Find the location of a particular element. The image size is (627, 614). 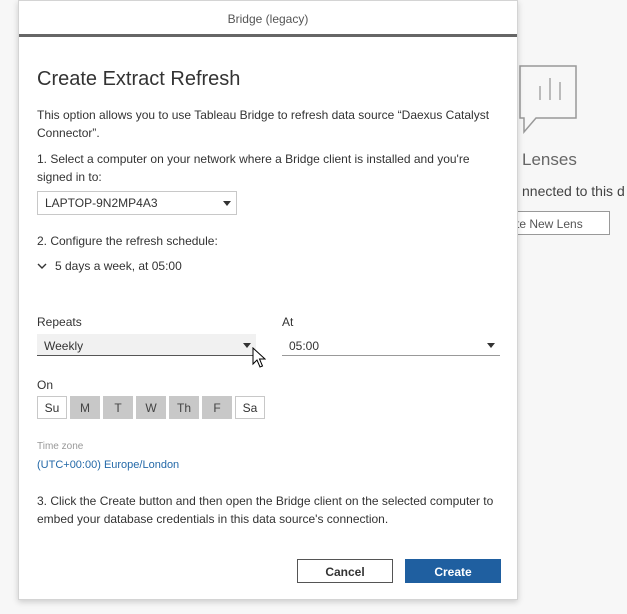

dialog-header: Bridge (legacy) is located at coordinates (268, 19).